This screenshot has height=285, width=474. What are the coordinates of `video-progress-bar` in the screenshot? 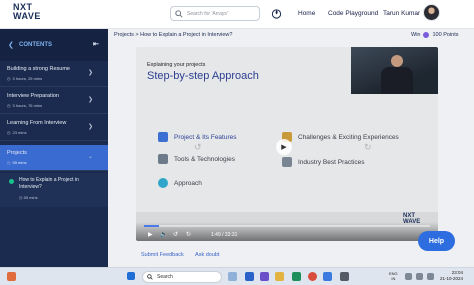 It's located at (287, 226).